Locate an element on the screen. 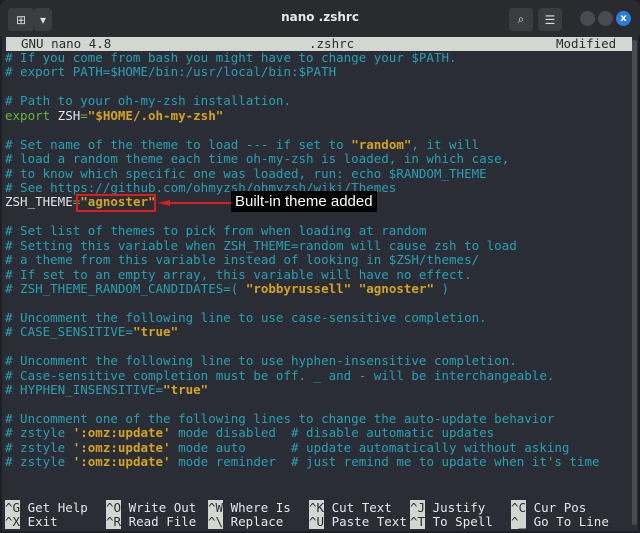  scrollbar is located at coordinates (634, 282).